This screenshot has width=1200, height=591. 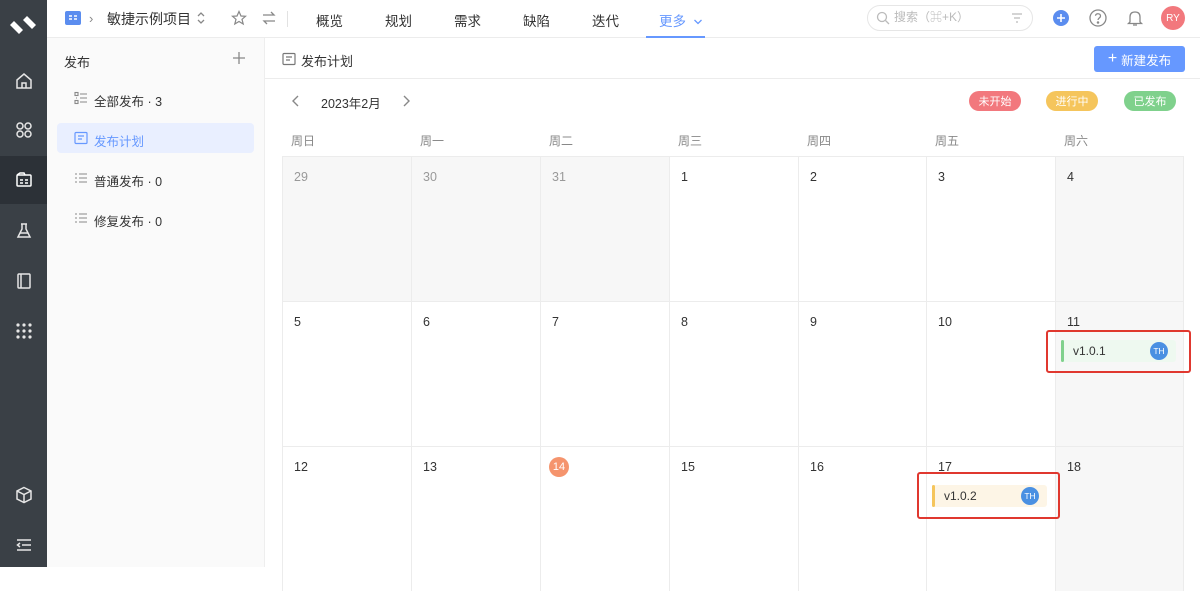 I want to click on day-number: 8, so click(x=684, y=322).